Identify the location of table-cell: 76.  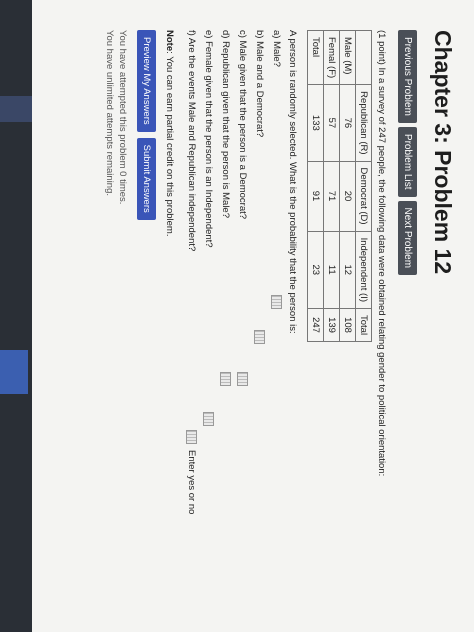
(347, 123).